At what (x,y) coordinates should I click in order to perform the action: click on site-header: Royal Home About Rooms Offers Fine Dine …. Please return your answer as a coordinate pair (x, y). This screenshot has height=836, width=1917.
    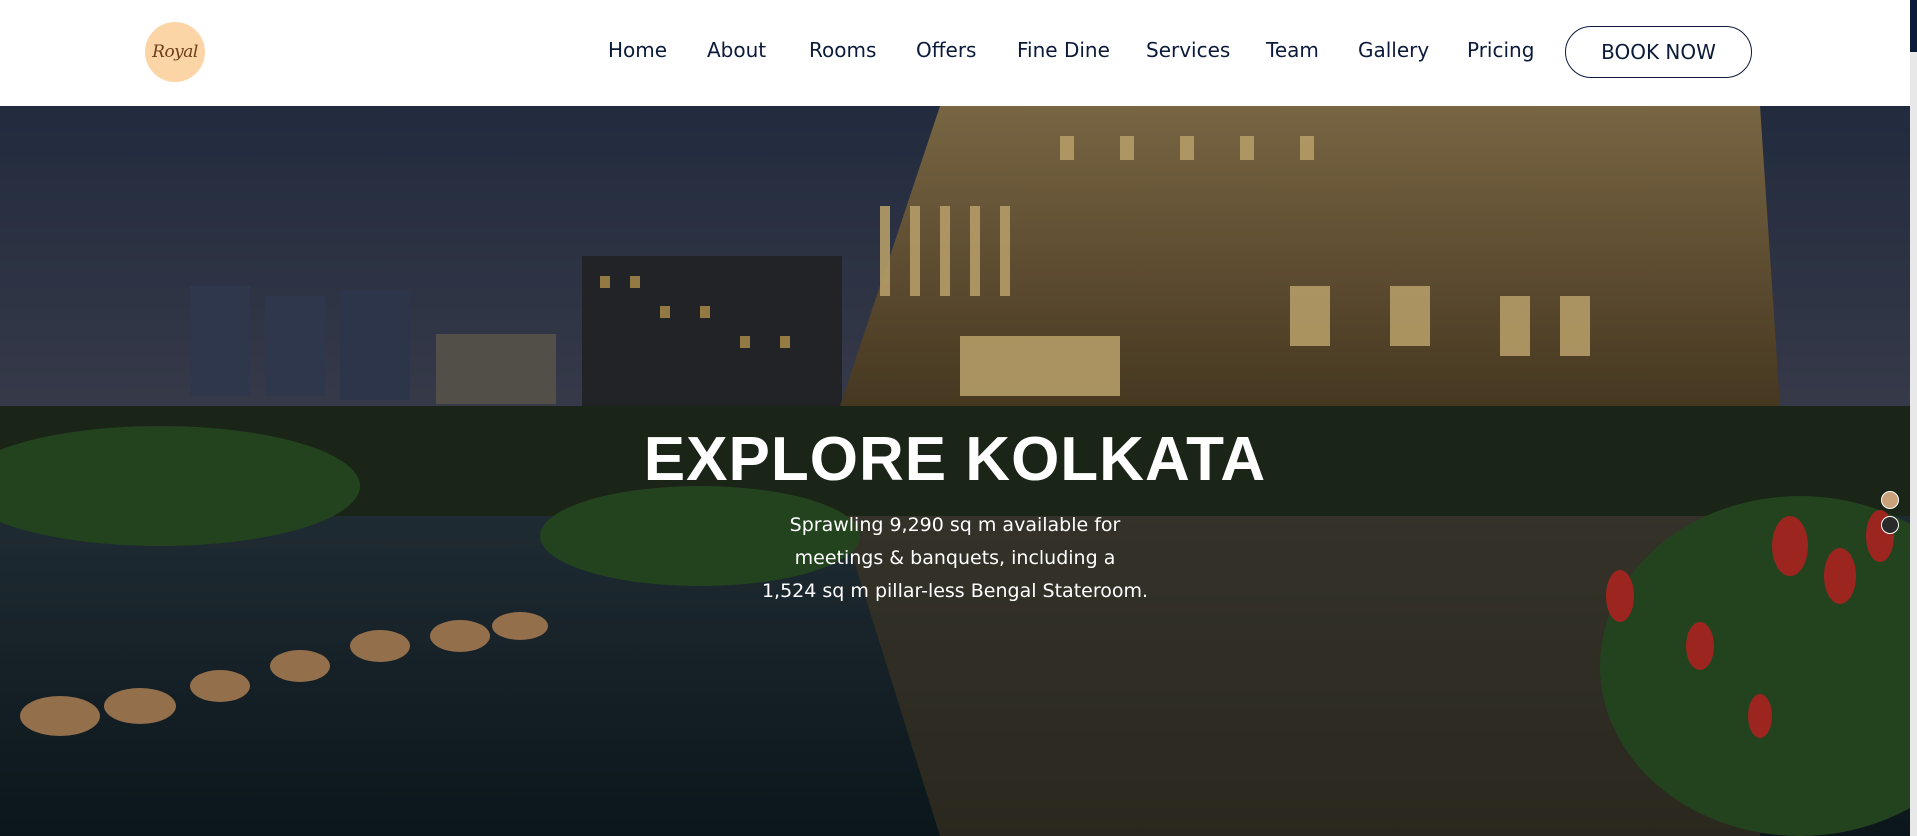
    Looking at the image, I should click on (955, 53).